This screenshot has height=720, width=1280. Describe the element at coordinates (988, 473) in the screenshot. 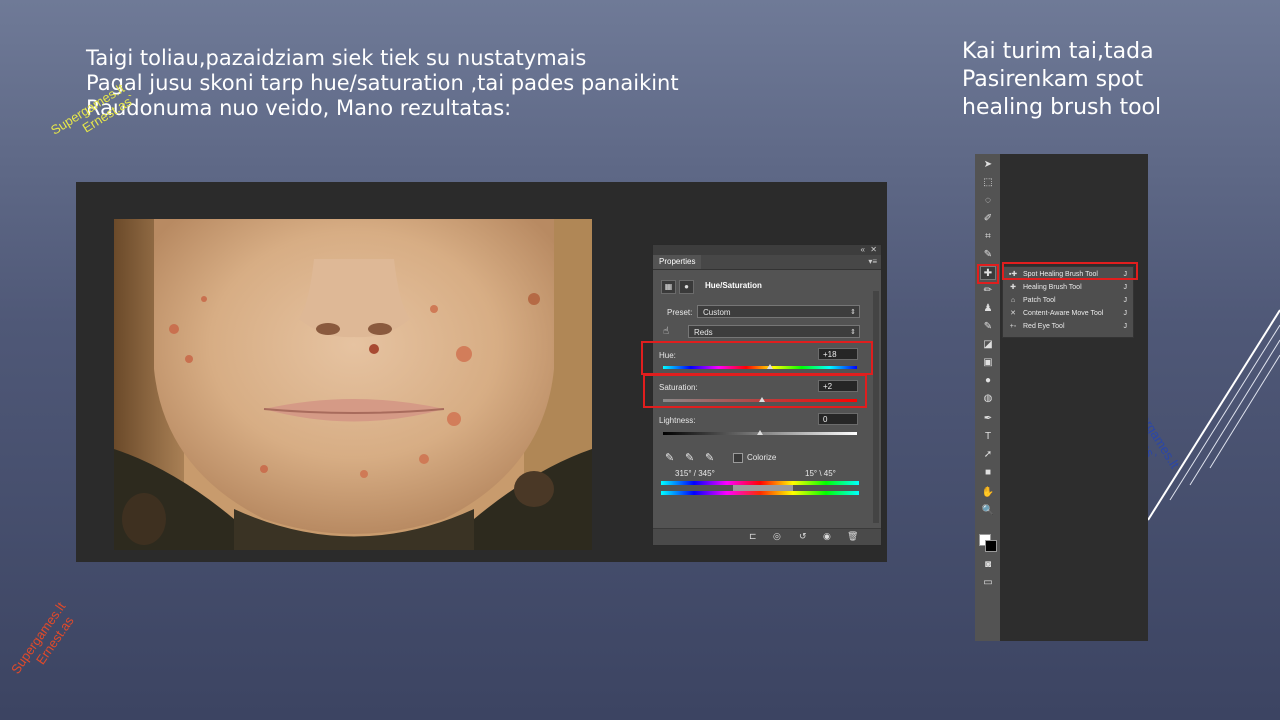

I see `shape-tool-icon: ■` at that location.